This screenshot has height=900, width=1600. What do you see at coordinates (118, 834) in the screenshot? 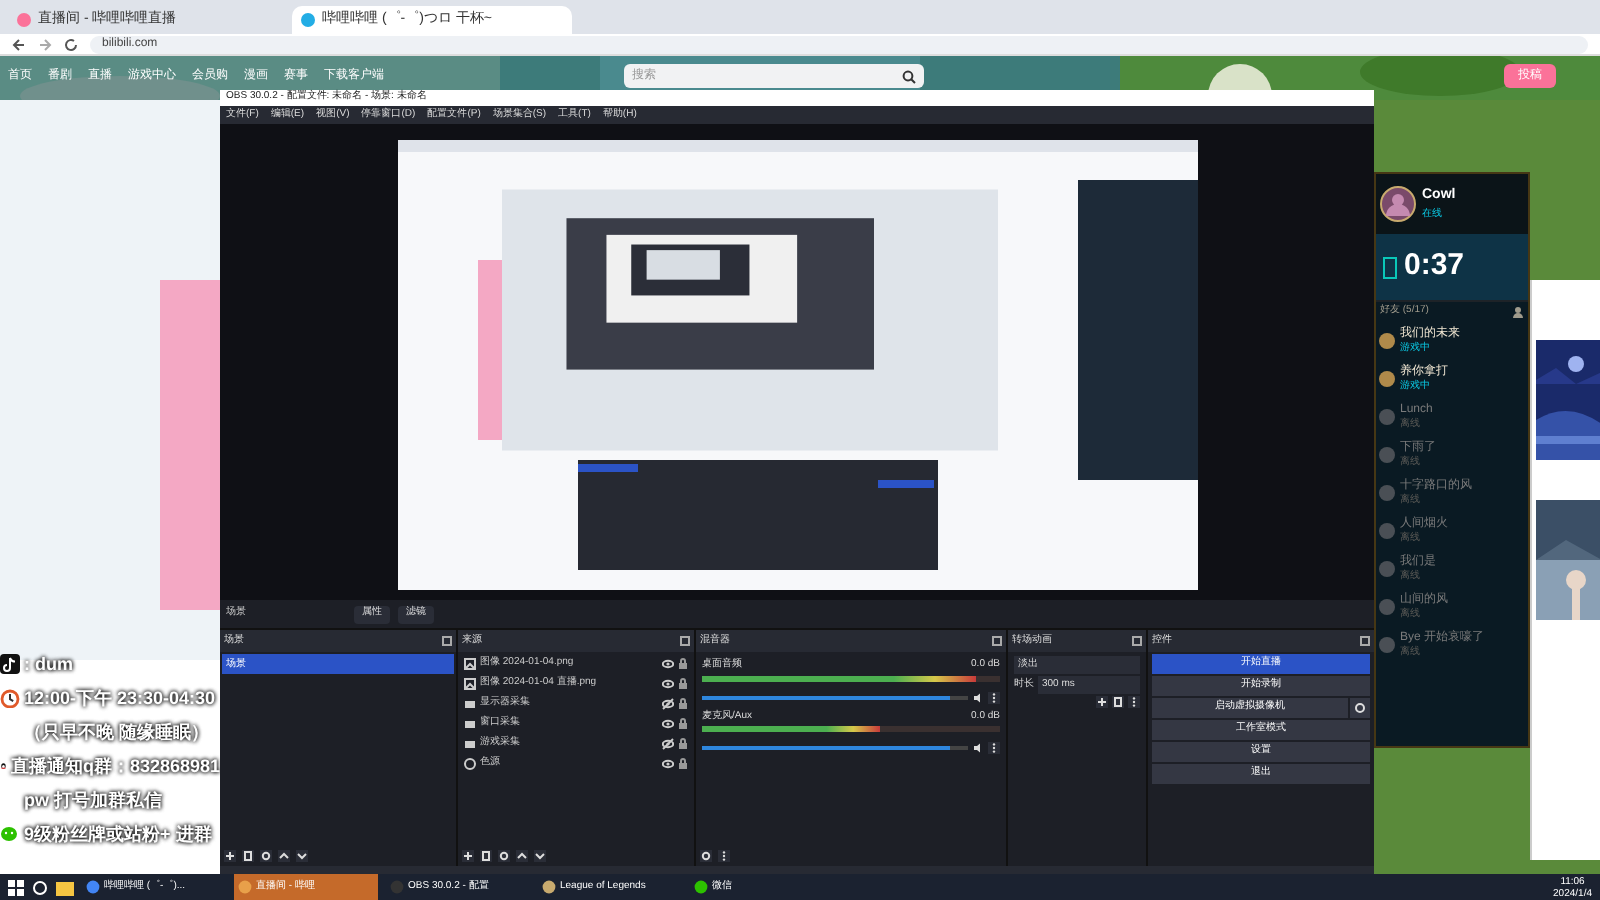
I see `overlay-text: 9级粉丝牌或站粉+ 进群` at bounding box center [118, 834].